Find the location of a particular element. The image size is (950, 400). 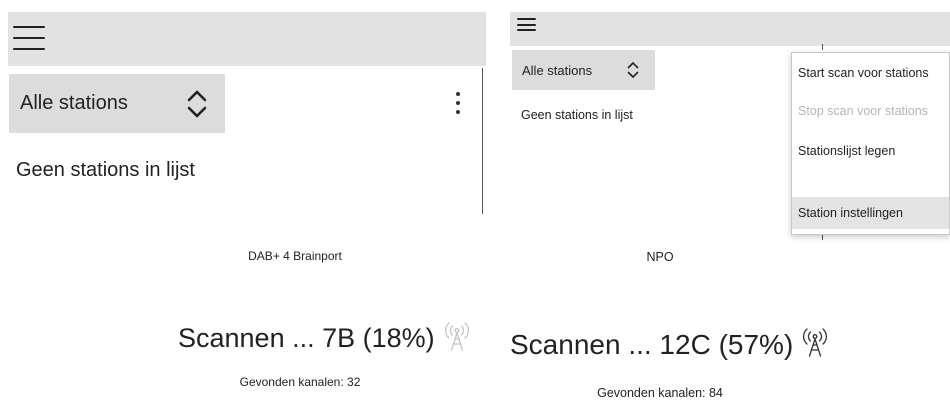

left-empty-list-text: Geen stations in lijst is located at coordinates (105, 170).